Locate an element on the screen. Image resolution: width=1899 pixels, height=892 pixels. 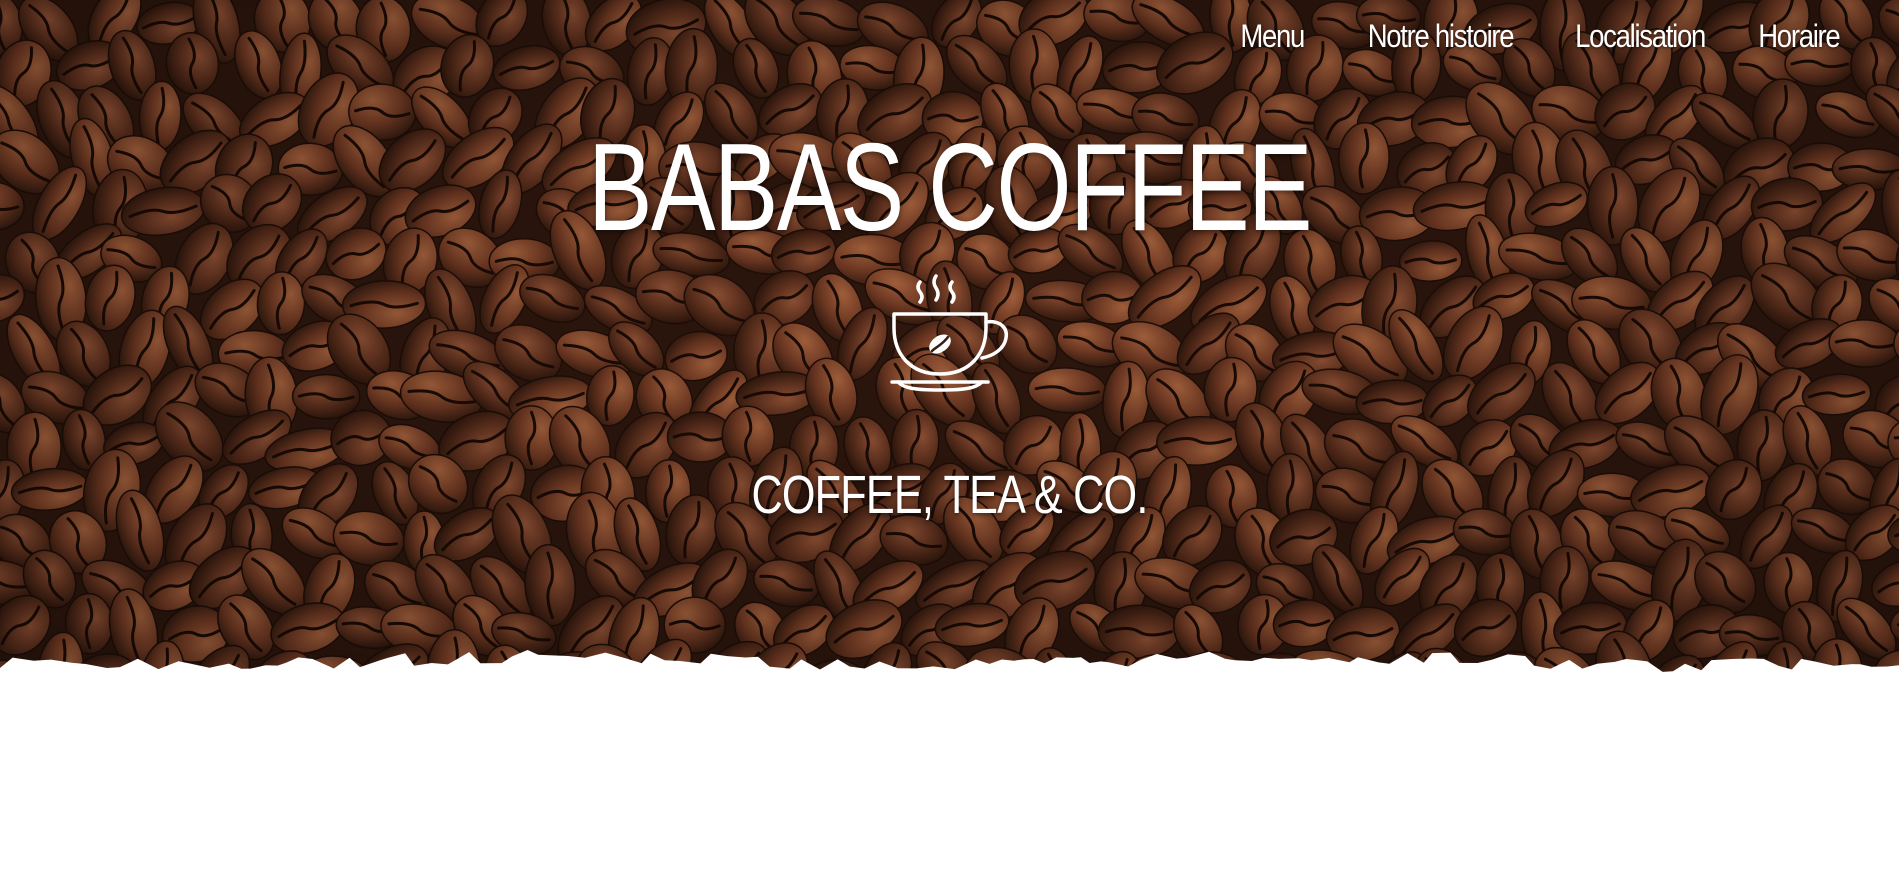
main-nav: Menu Notre histoire Localisation Horaire is located at coordinates (1535, 36).